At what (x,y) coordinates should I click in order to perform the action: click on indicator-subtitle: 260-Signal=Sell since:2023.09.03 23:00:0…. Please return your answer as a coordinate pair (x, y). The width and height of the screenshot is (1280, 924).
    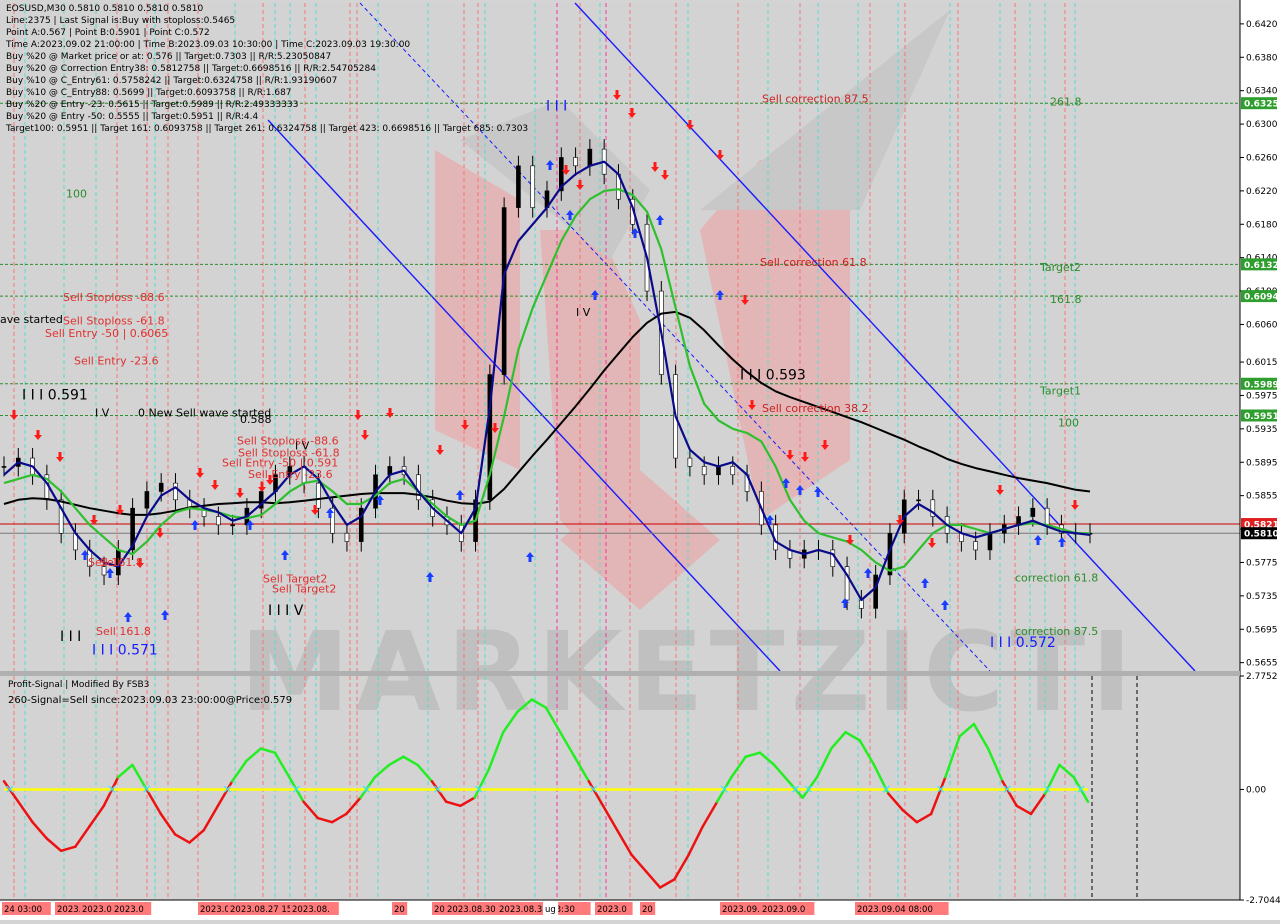
    Looking at the image, I should click on (150, 700).